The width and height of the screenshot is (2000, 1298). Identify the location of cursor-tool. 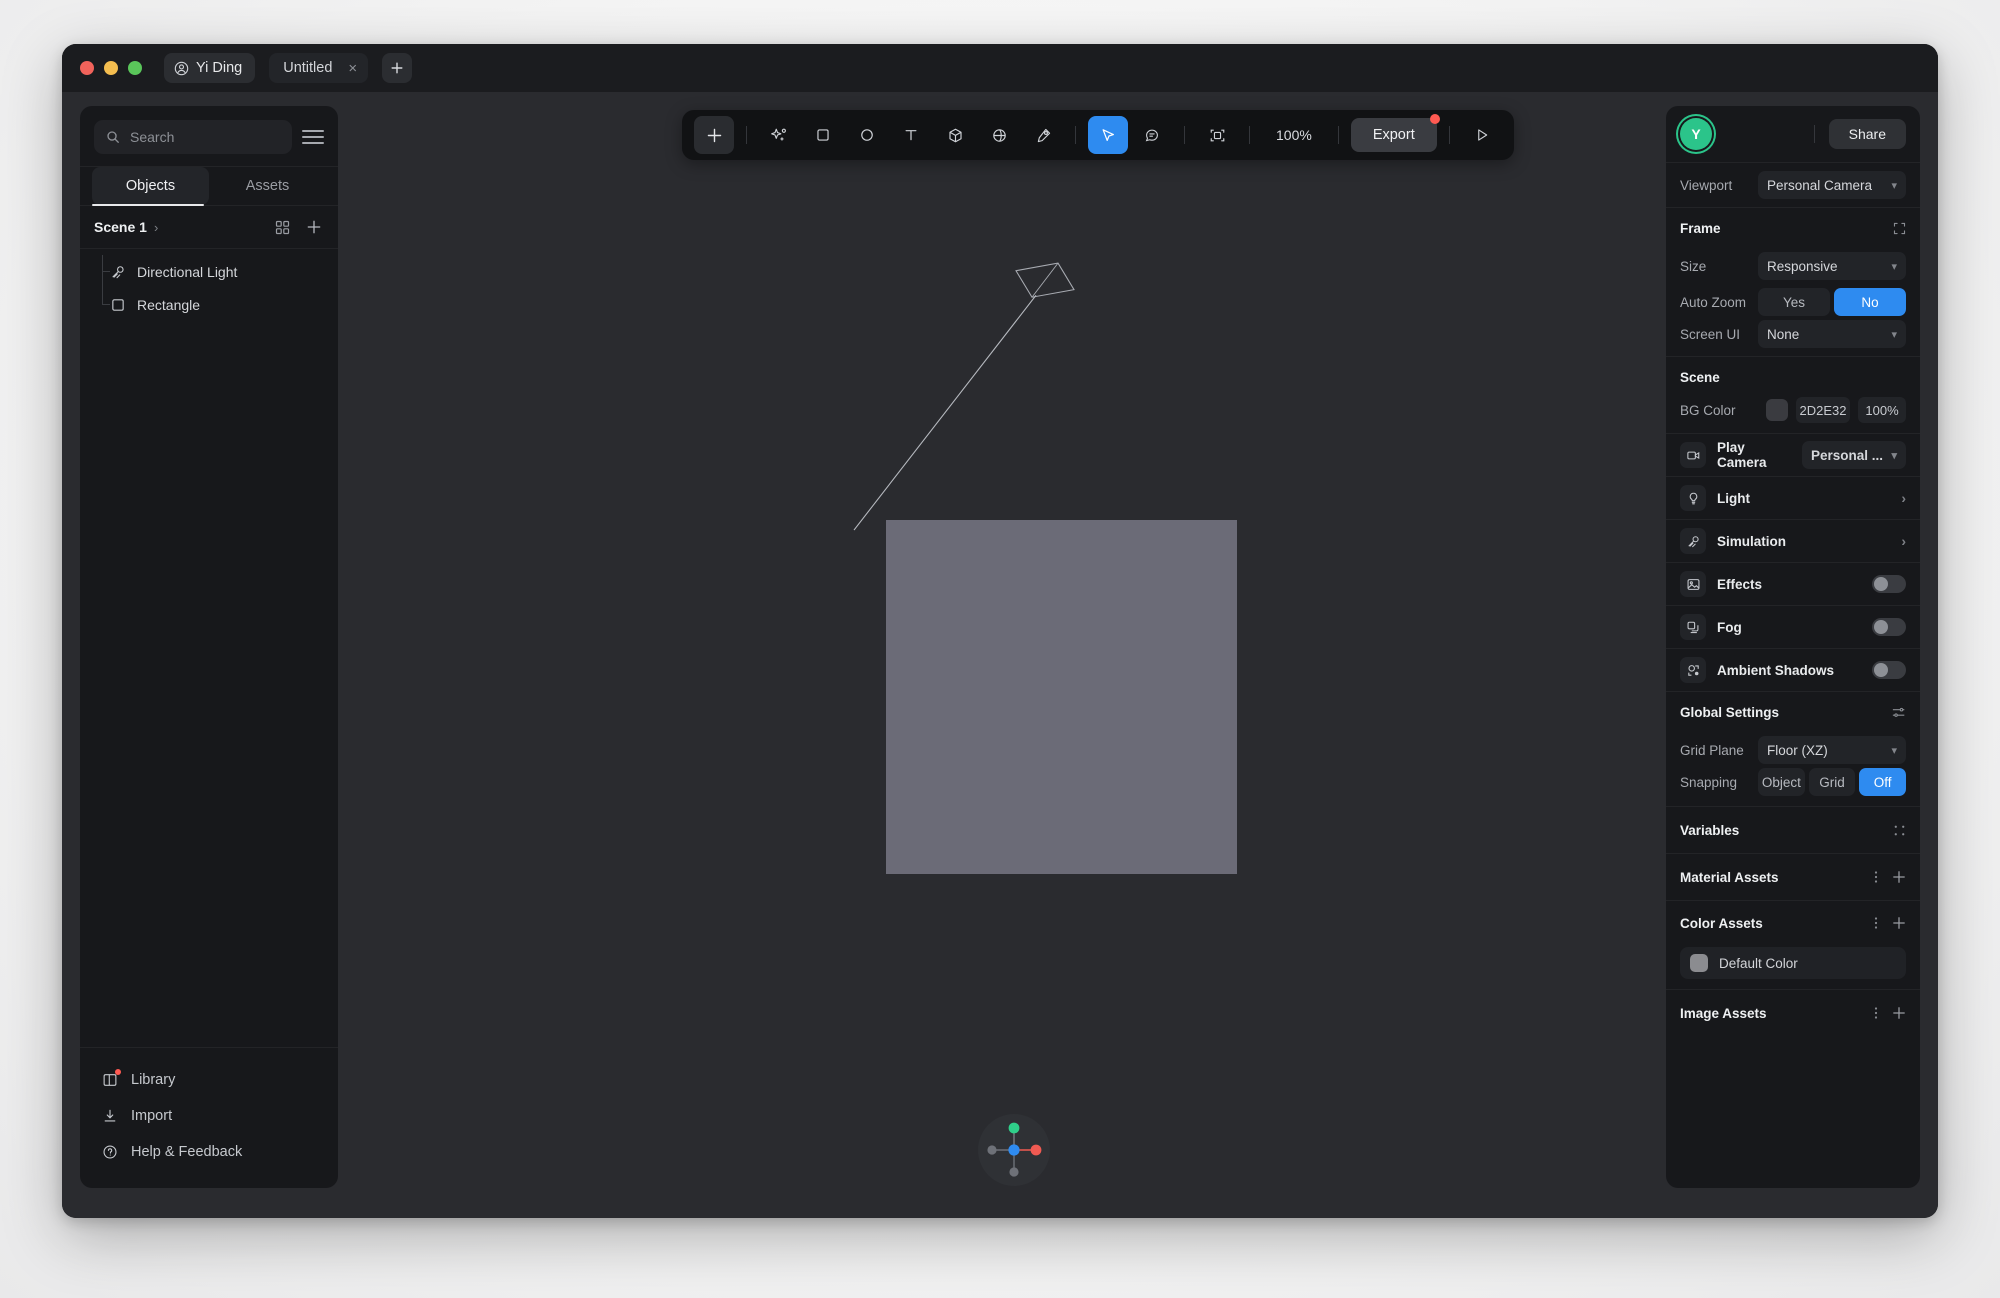
(1108, 135).